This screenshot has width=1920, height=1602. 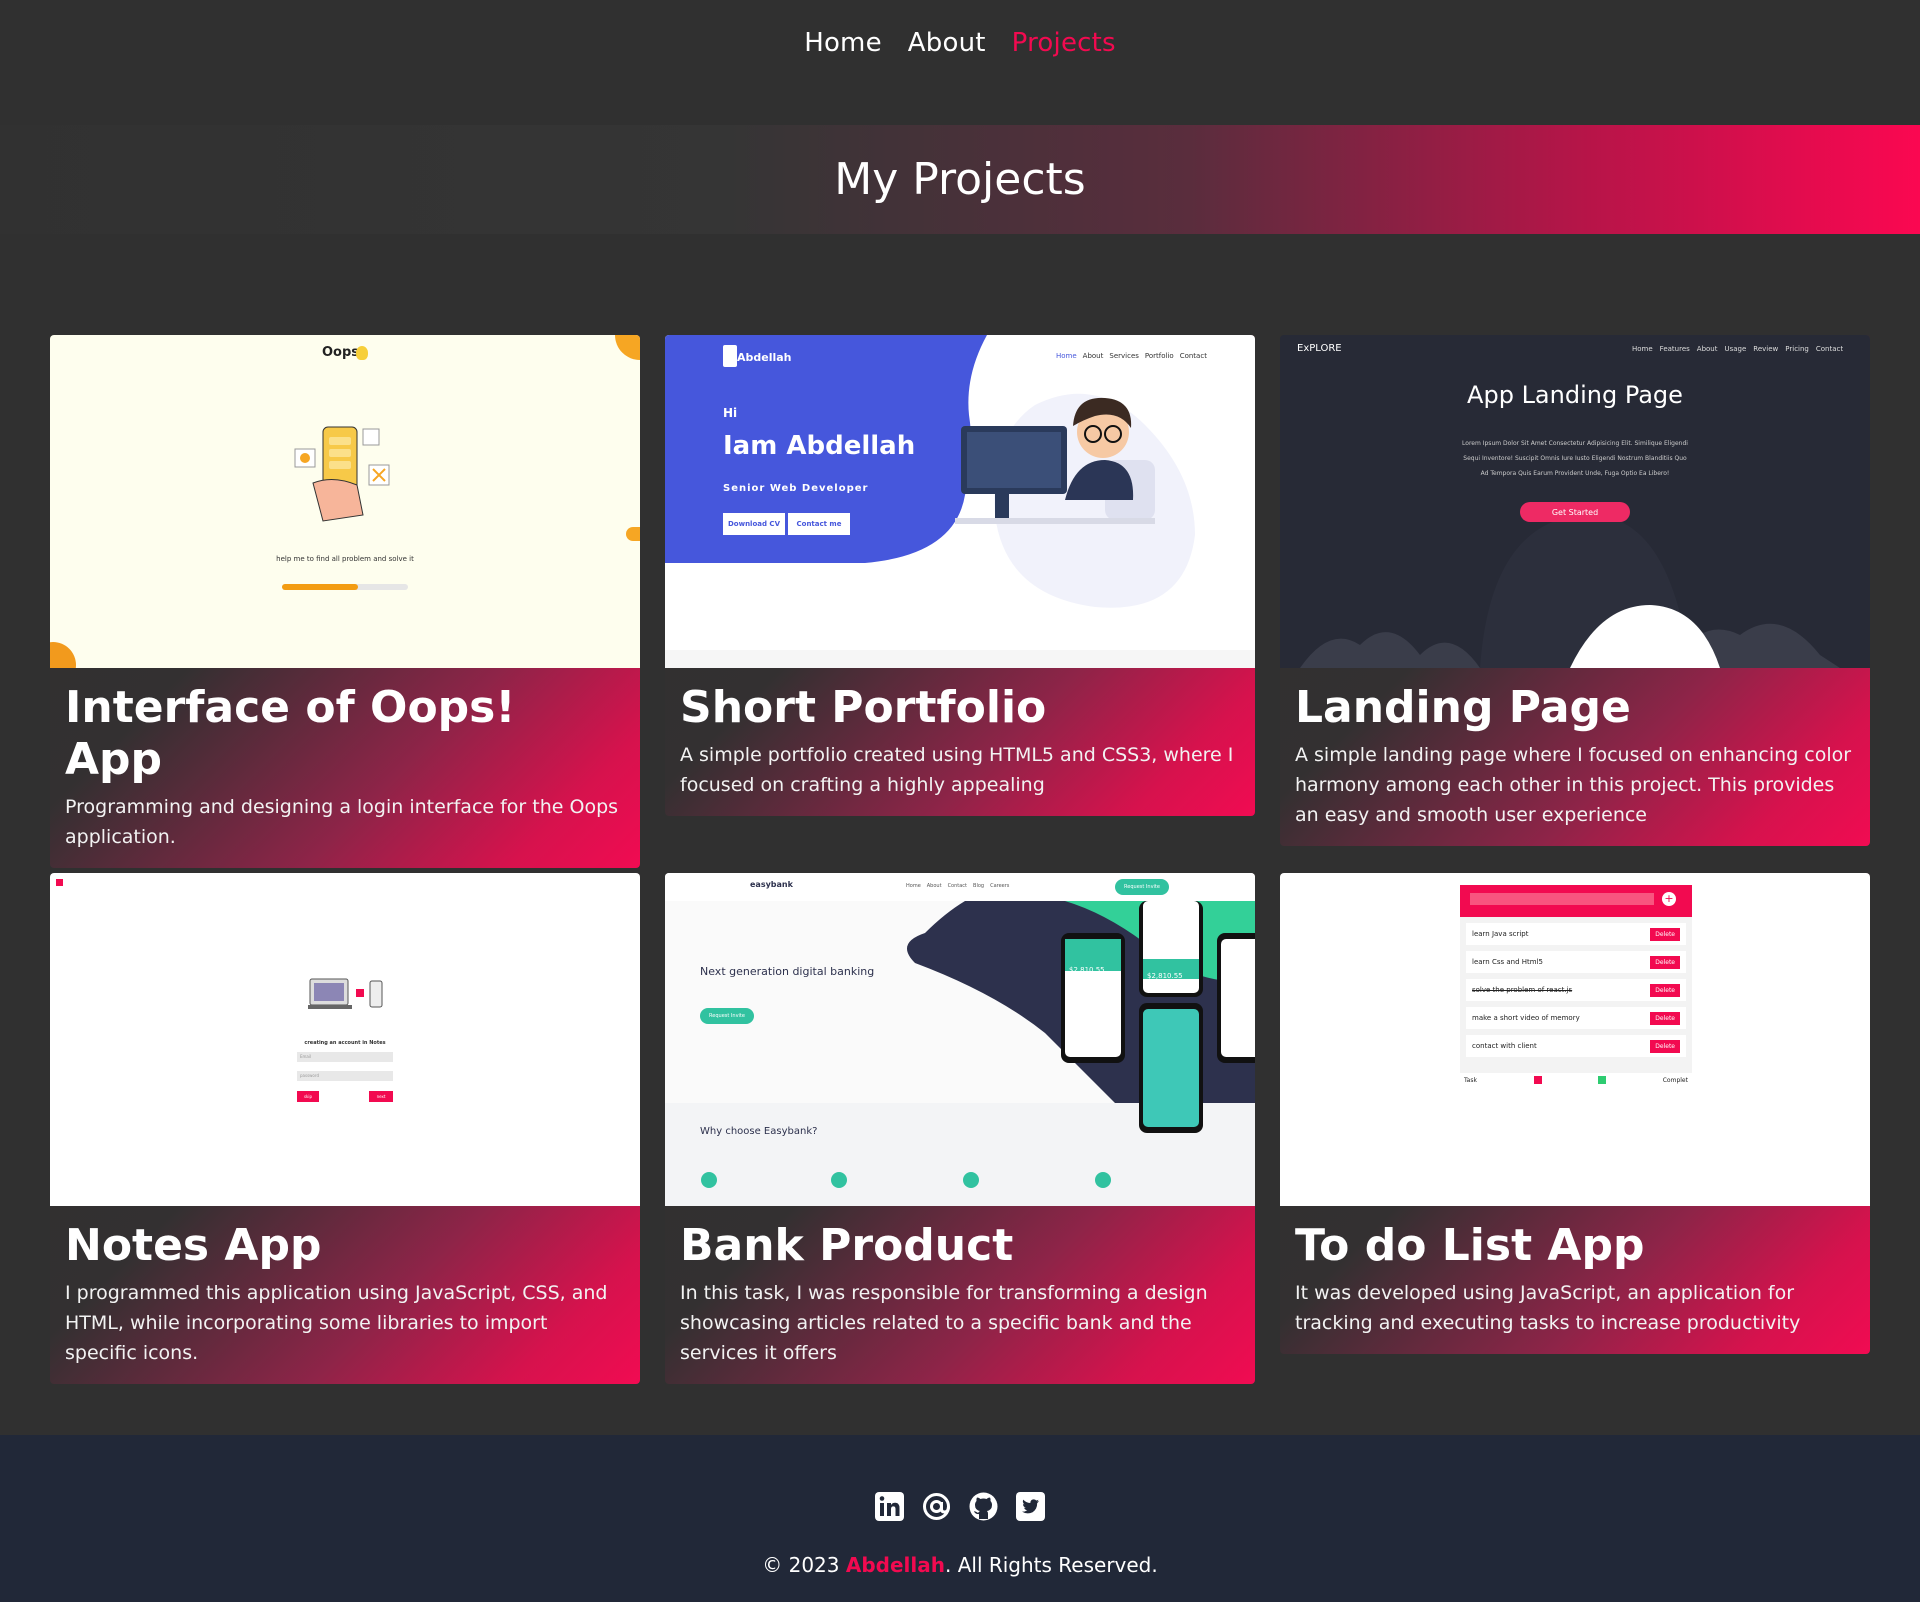 I want to click on decor-circle, so click(x=63, y=655).